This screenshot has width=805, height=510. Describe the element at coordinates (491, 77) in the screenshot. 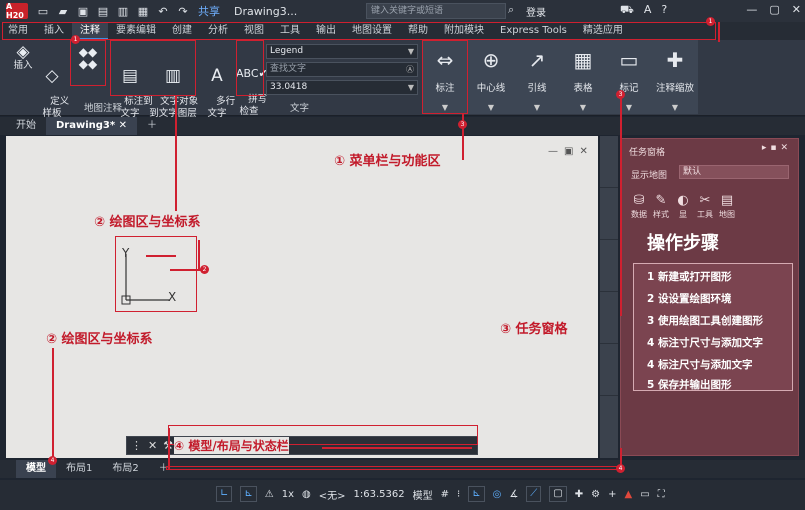

I see `centerline-button: ⊕ 中心线 ▼` at that location.